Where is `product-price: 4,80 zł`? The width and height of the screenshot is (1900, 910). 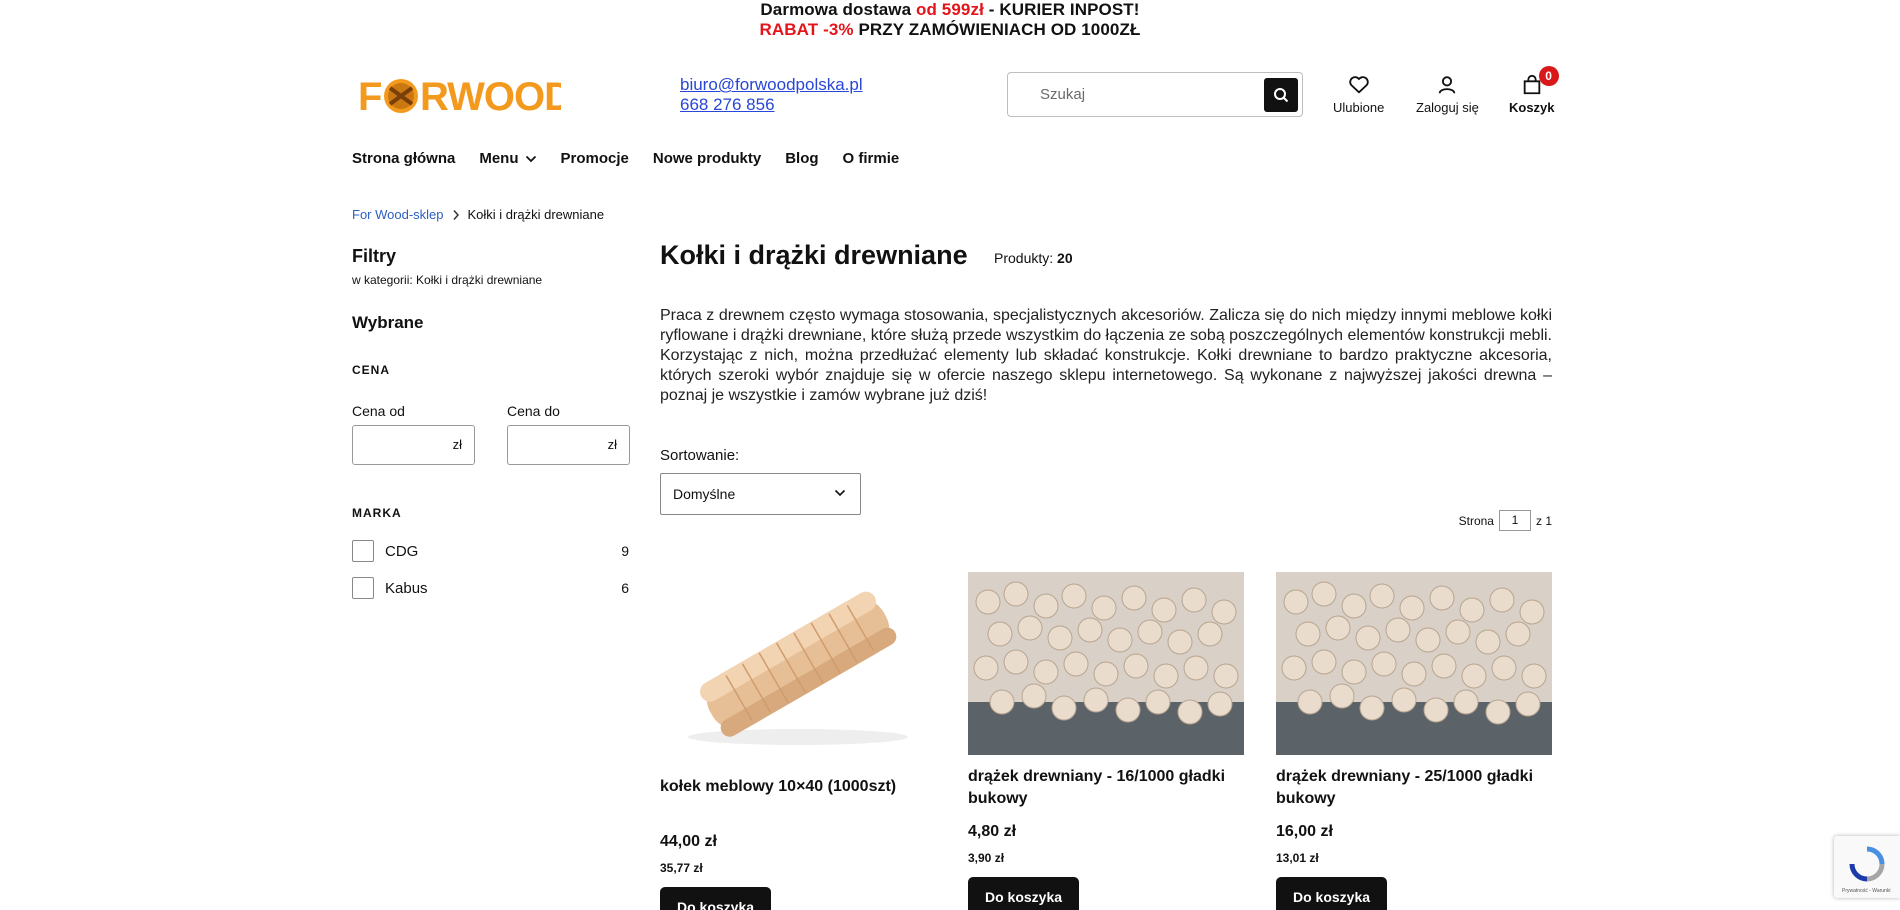 product-price: 4,80 zł is located at coordinates (992, 831).